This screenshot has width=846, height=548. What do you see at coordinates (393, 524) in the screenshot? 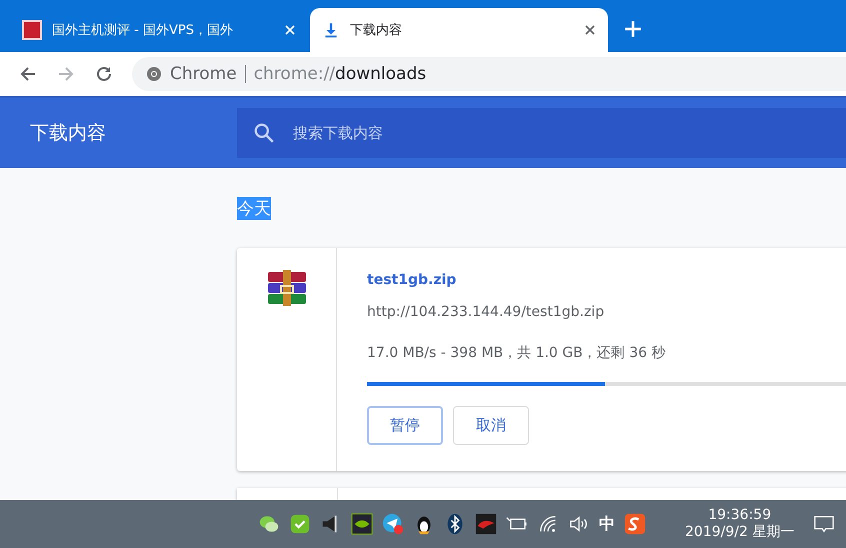
I see `paper-plane-icon` at bounding box center [393, 524].